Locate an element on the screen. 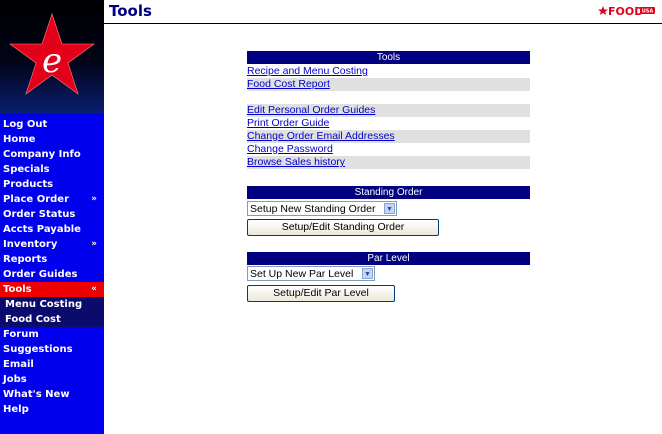  tools-link-change-password: Change Password is located at coordinates (290, 149).